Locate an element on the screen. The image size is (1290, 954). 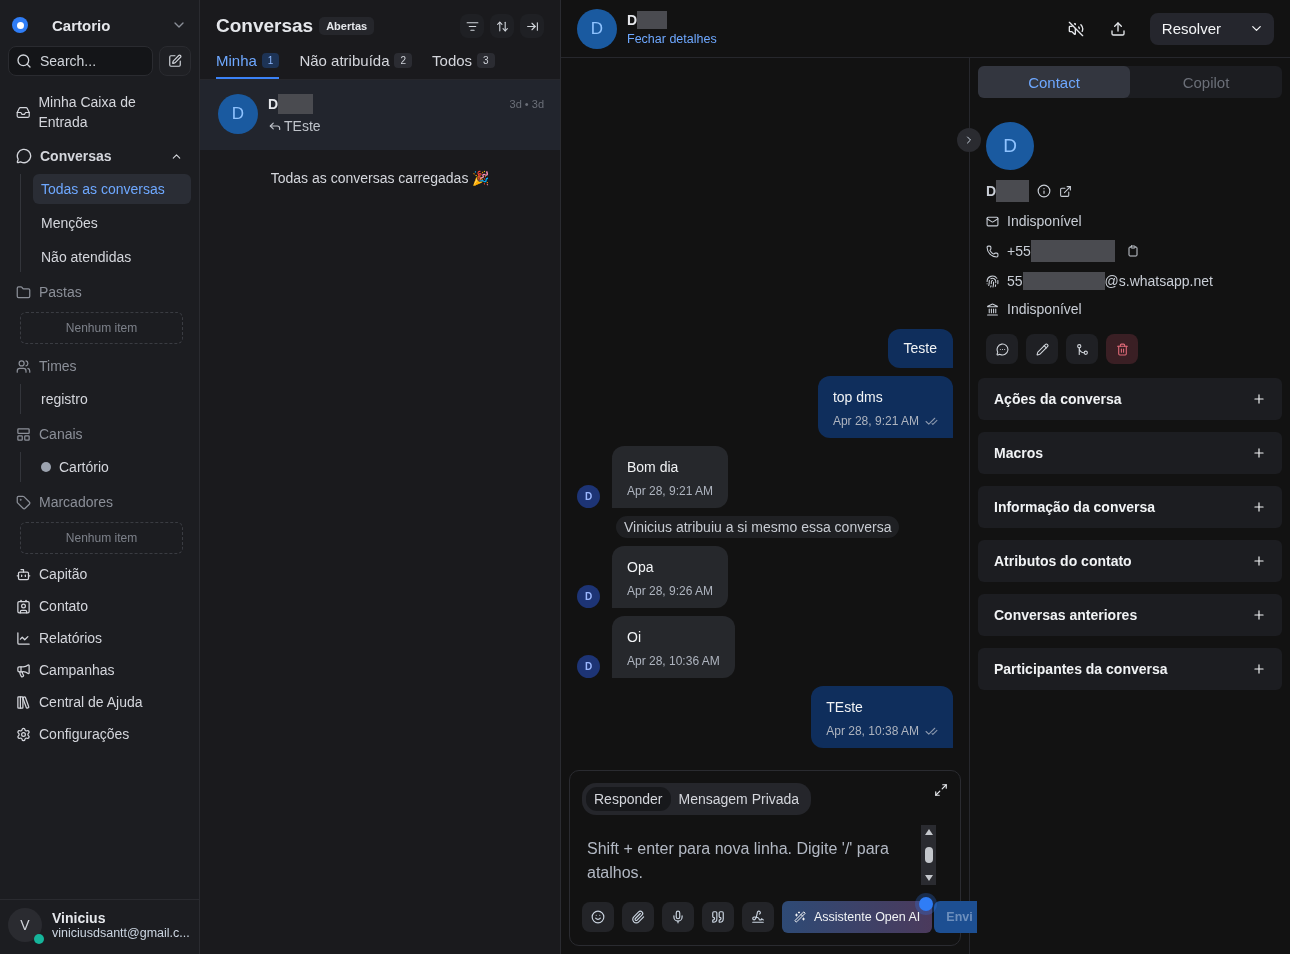
compose-button is located at coordinates (175, 61).